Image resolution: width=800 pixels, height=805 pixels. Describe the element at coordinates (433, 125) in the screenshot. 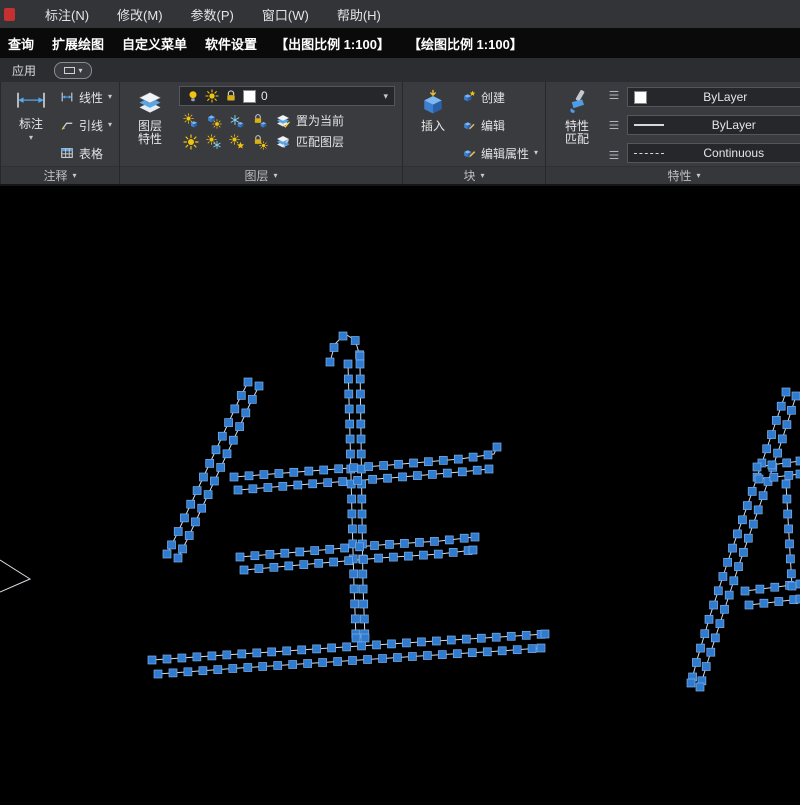

I see `insert-block-button: 插入` at that location.